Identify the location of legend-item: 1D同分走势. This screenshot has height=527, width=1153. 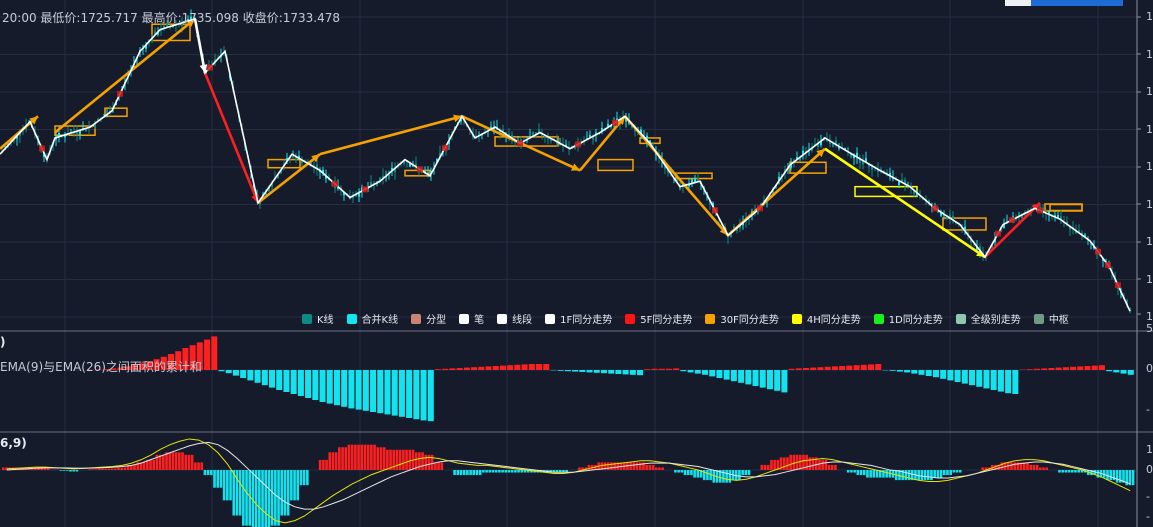
(908, 318).